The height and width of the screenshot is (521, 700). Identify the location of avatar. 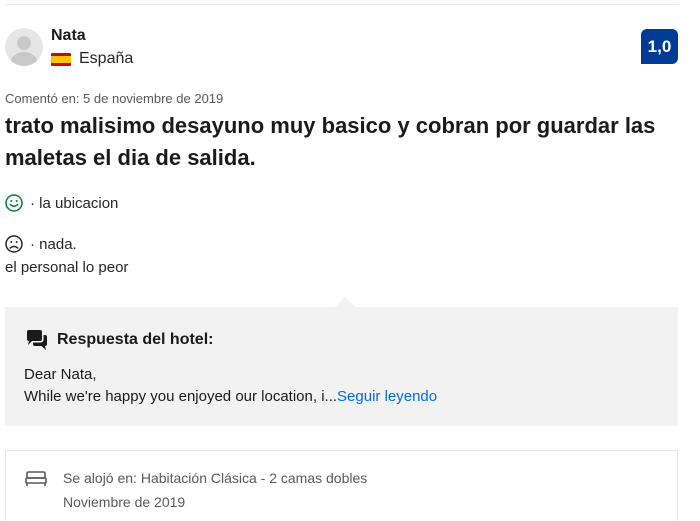
(24, 47).